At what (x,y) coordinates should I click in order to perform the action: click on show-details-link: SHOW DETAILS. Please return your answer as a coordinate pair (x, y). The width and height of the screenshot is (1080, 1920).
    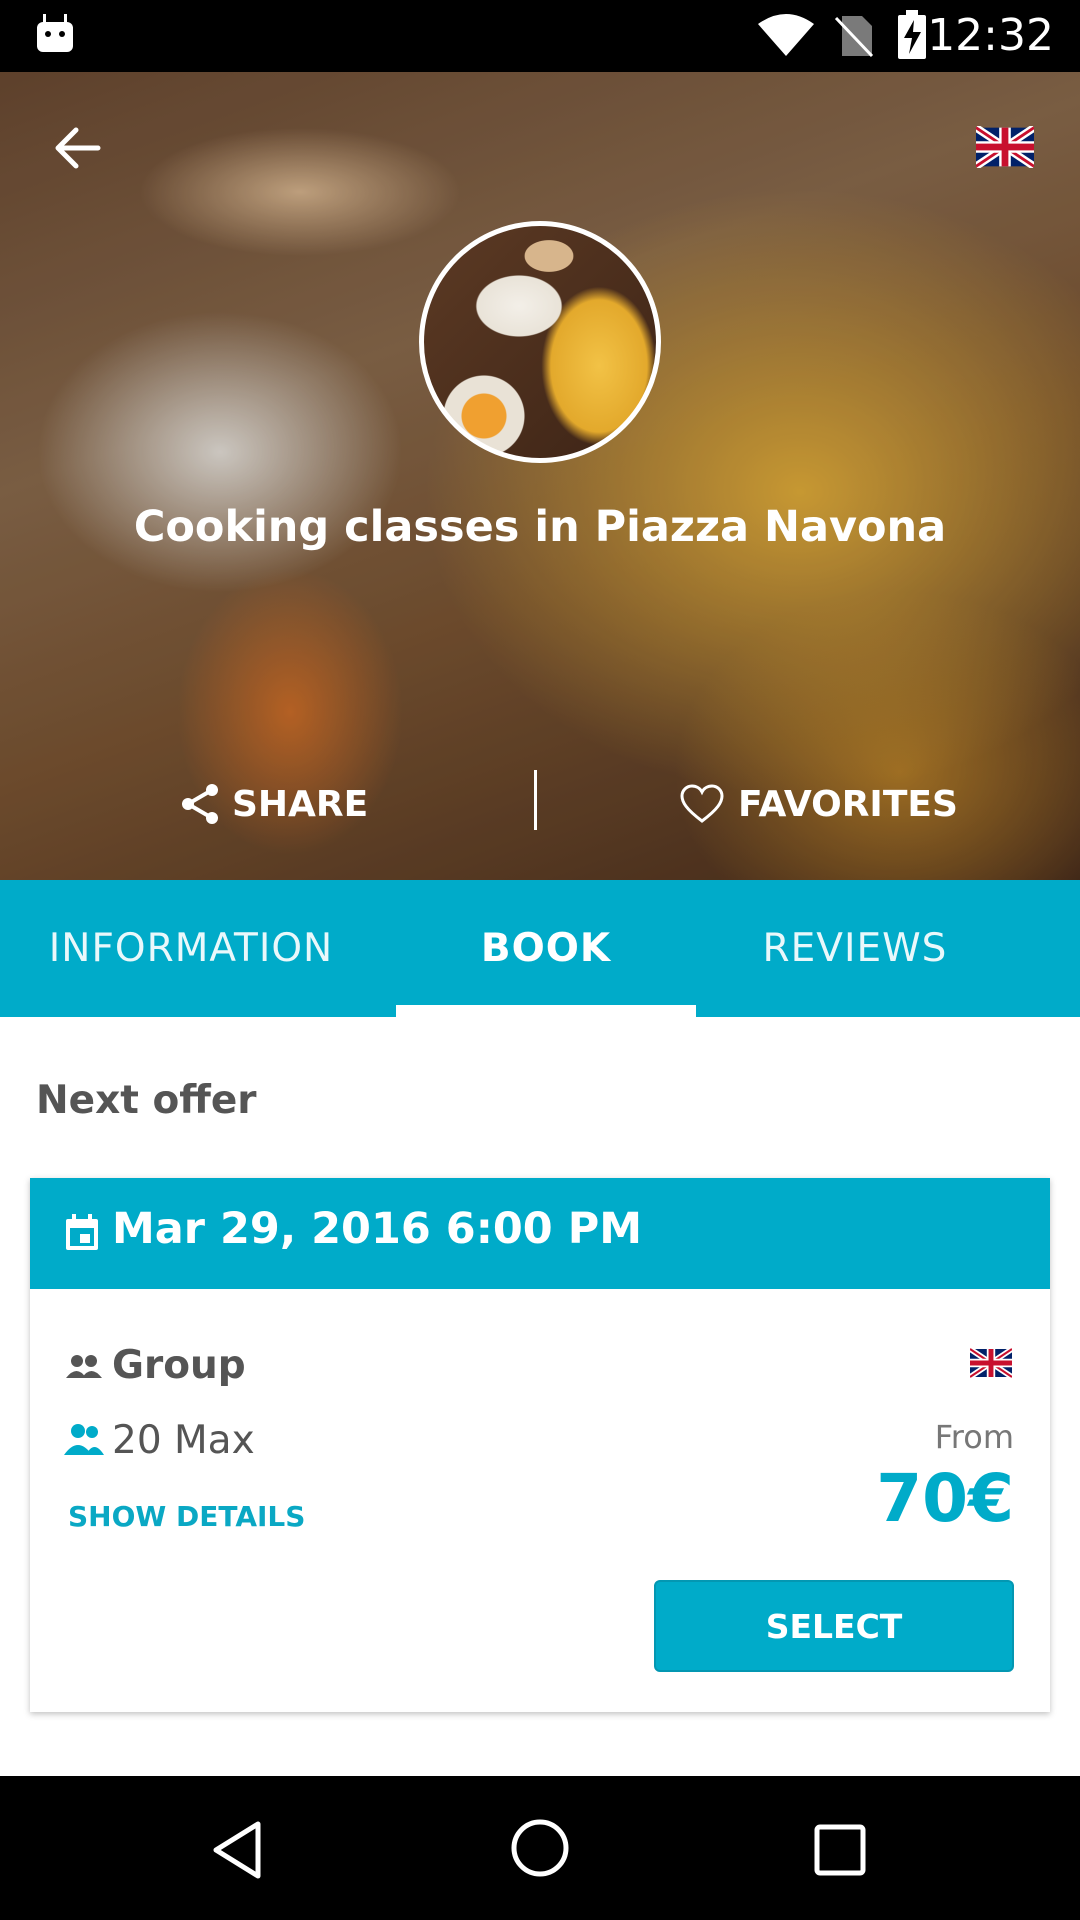
    Looking at the image, I should click on (186, 1516).